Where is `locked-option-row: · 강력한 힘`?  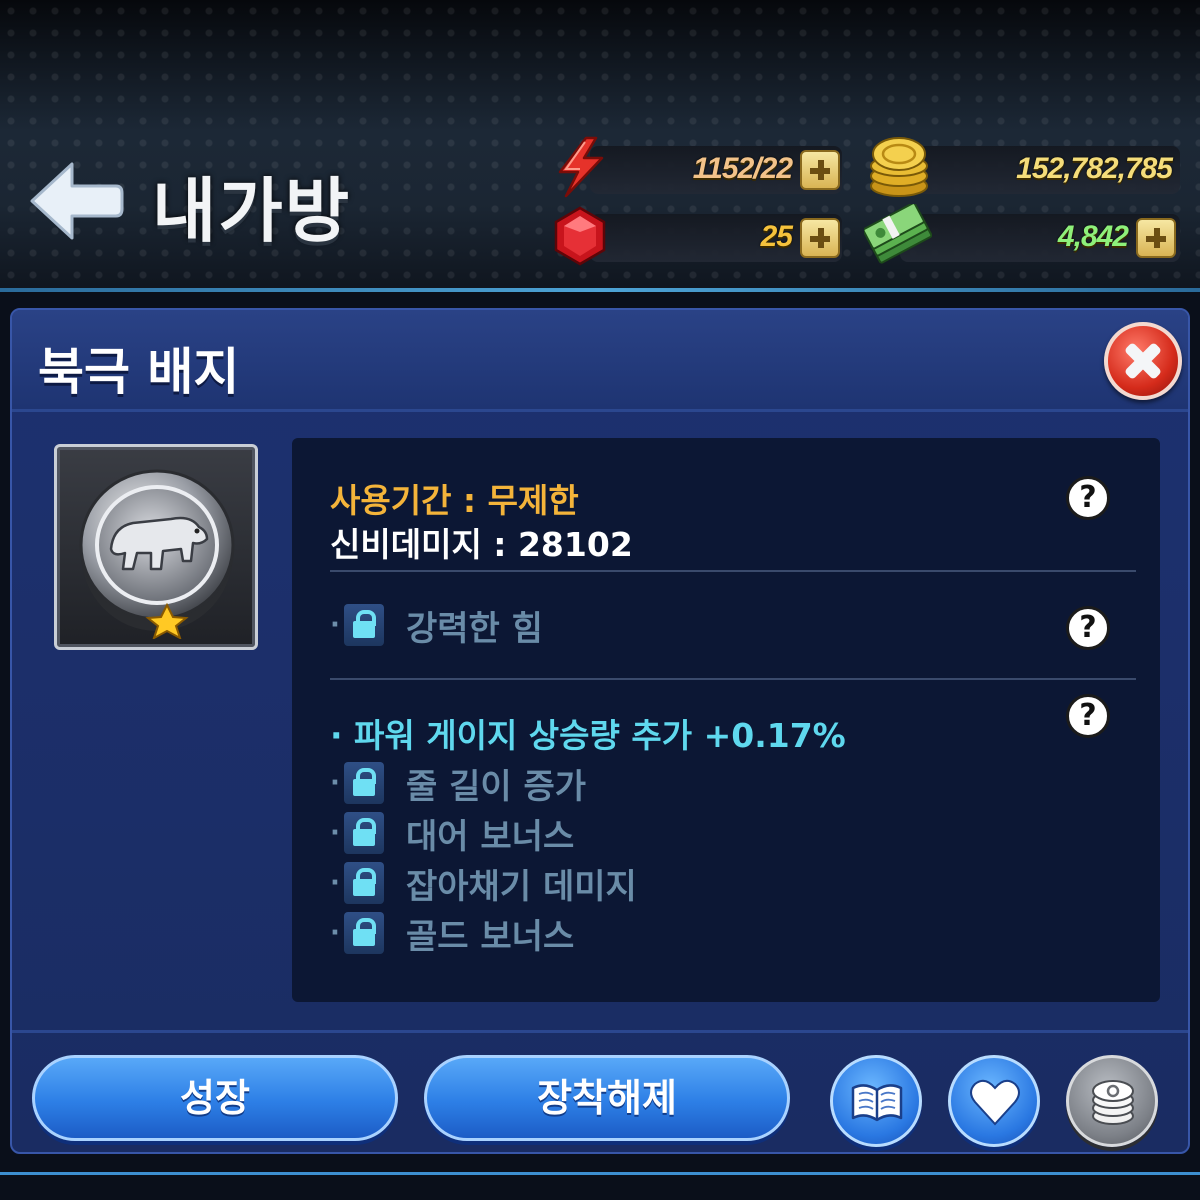 locked-option-row: · 강력한 힘 is located at coordinates (436, 625).